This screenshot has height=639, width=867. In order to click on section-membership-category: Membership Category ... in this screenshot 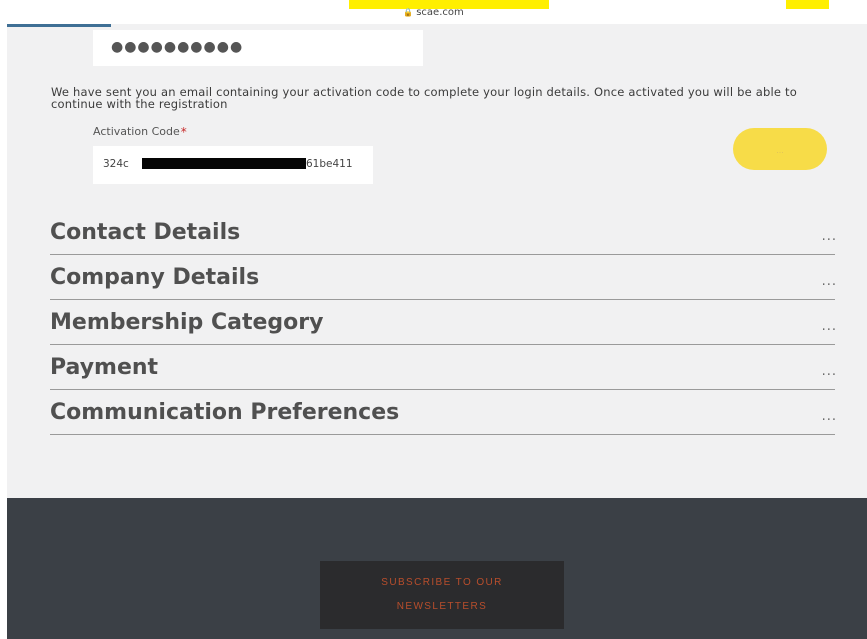, I will do `click(443, 327)`.